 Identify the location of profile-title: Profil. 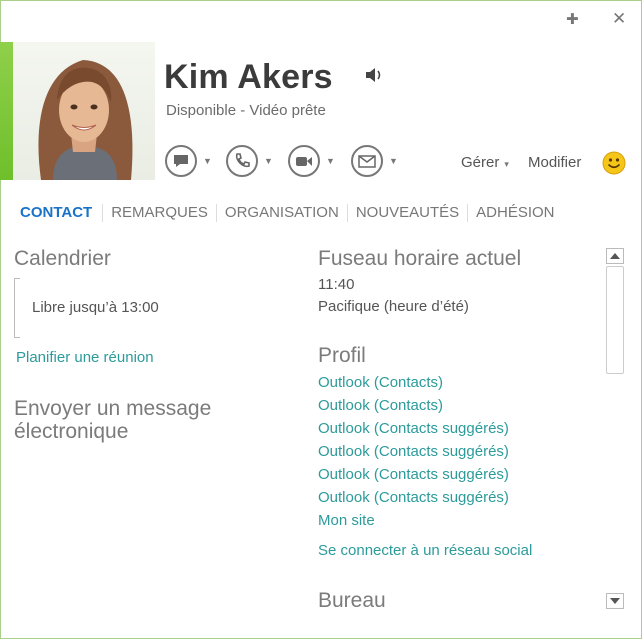
(342, 355).